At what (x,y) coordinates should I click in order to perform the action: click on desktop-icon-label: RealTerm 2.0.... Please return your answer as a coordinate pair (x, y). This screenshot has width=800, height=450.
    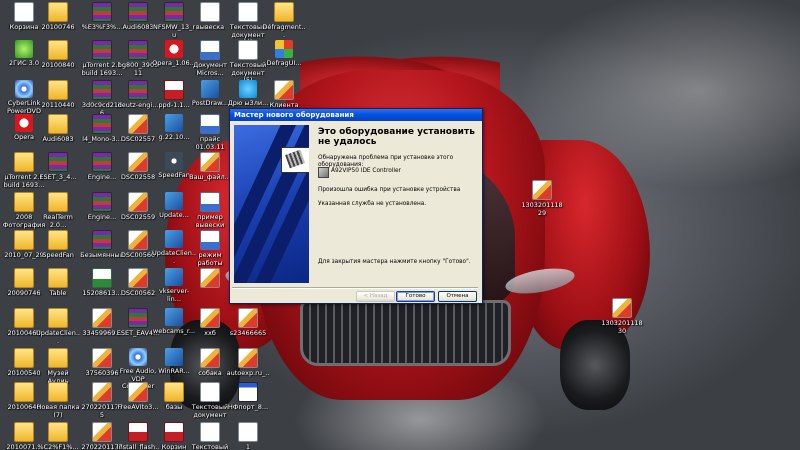
    Looking at the image, I should click on (58, 221).